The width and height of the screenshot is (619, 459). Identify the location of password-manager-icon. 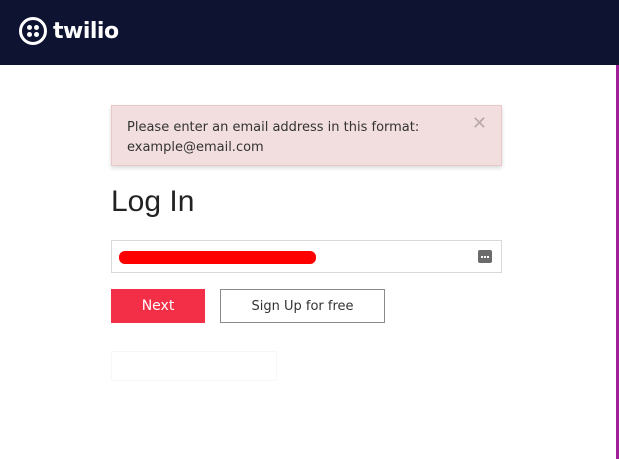
(485, 256).